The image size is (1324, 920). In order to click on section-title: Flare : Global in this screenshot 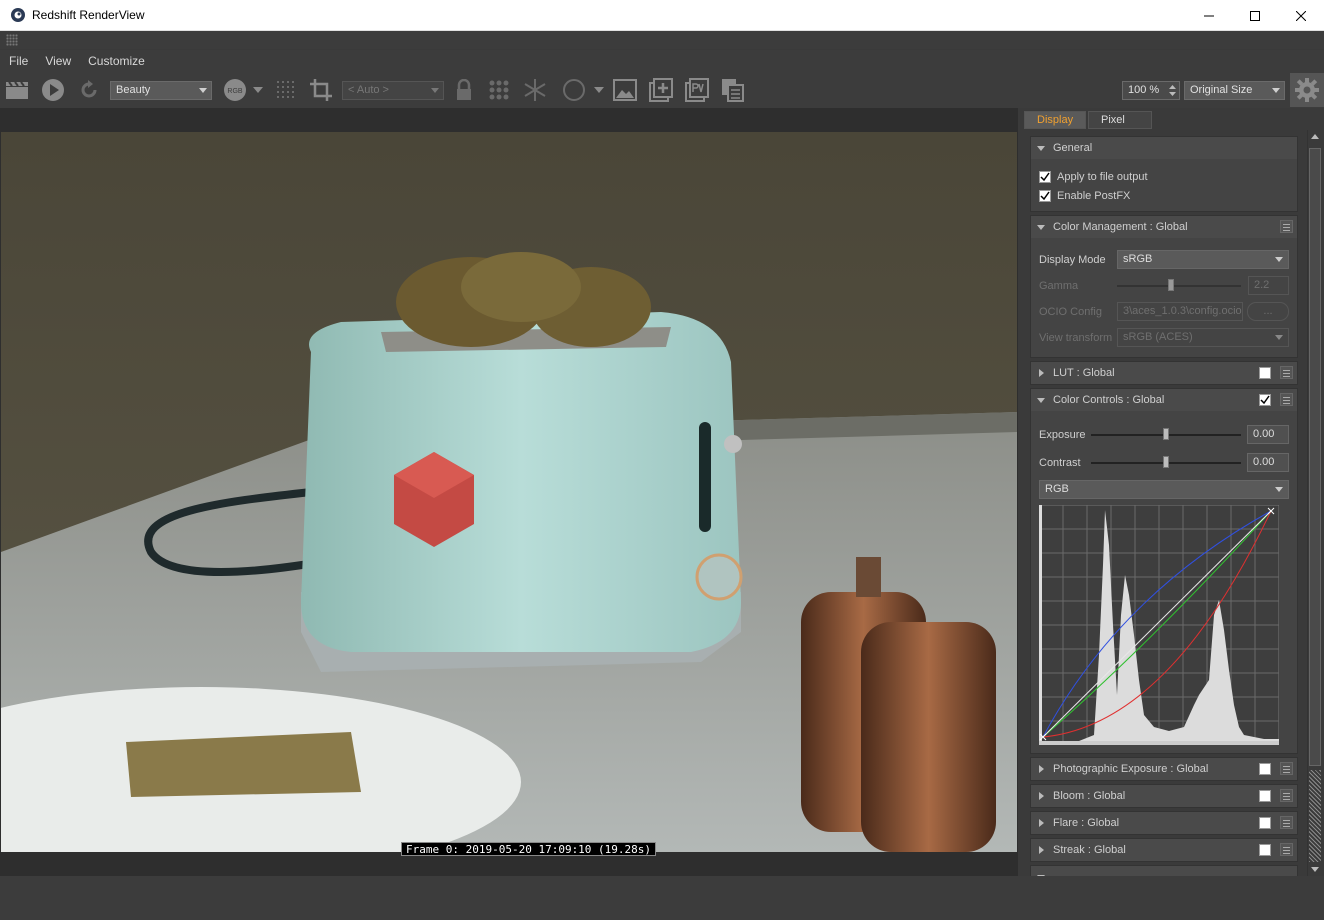, I will do `click(1086, 823)`.